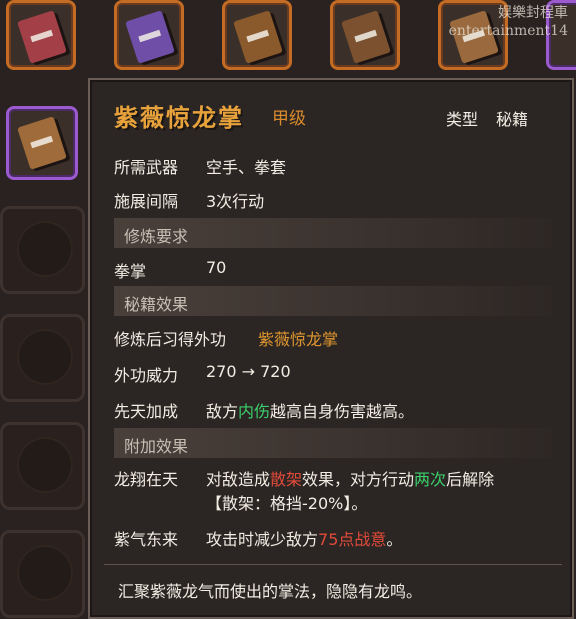 This screenshot has width=576, height=619. Describe the element at coordinates (358, 479) in the screenshot. I see `dragon-text-2: 效果，对方行动` at that location.